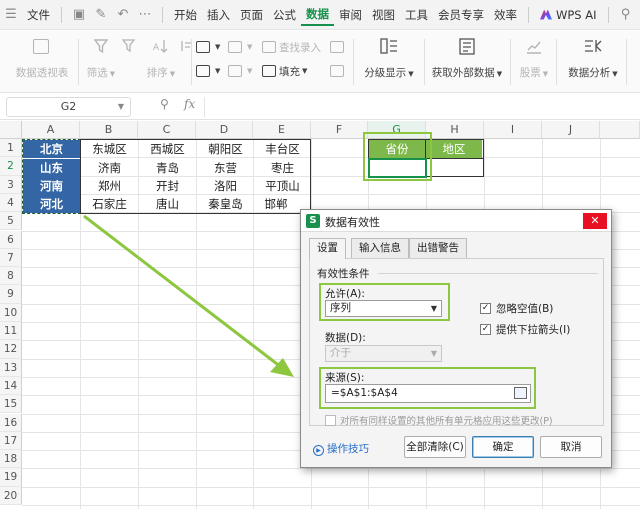 This screenshot has height=509, width=640. Describe the element at coordinates (571, 447) in the screenshot. I see `cancel-button: 取消` at that location.